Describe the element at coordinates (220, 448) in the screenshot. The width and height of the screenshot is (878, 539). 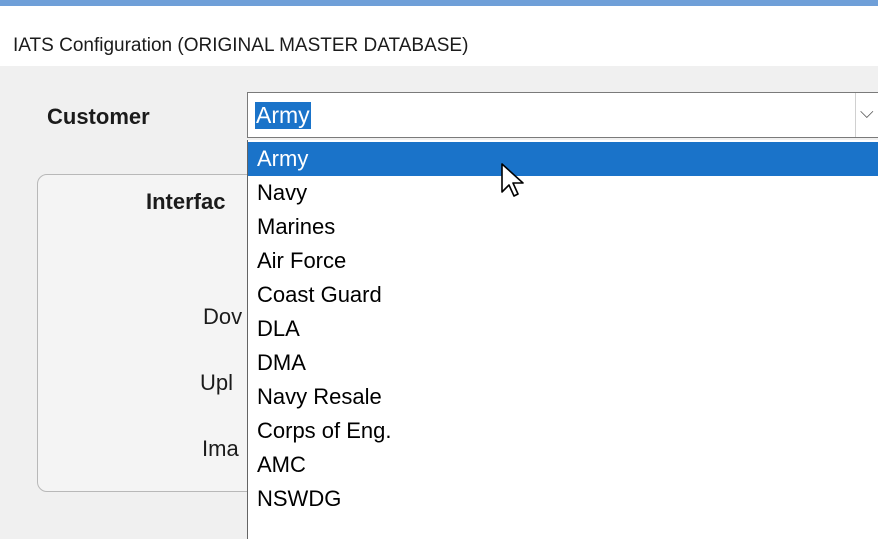
I see `image-label: Ima` at that location.